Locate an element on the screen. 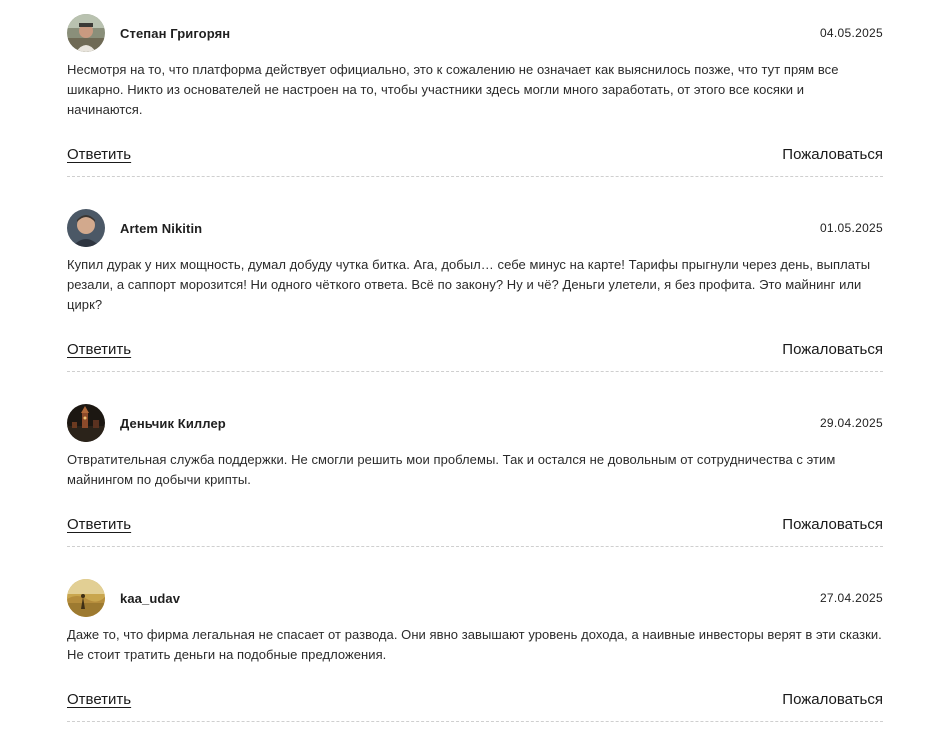 This screenshot has height=730, width=947. avatar-photo-man-portrait-icon is located at coordinates (86, 228).